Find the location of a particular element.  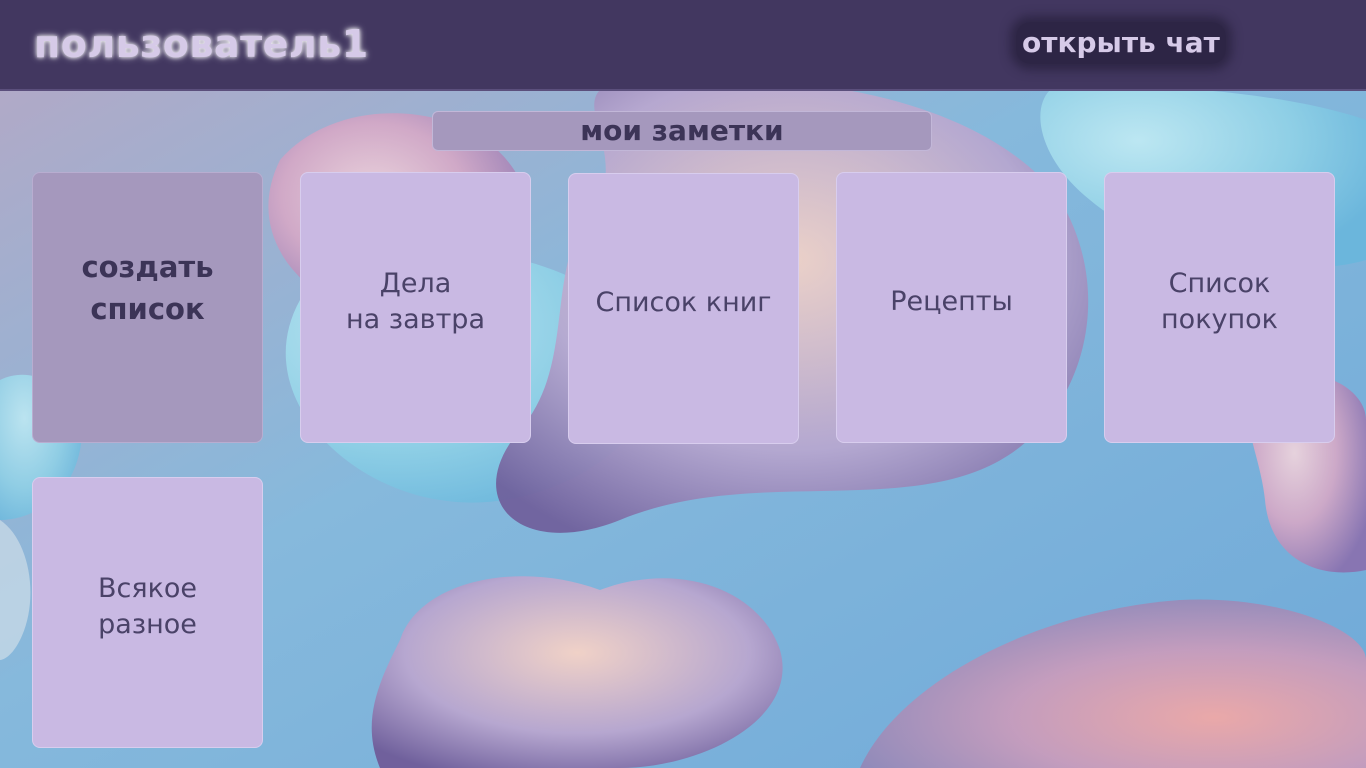

top-bar: пользователь1 открыть чат is located at coordinates (683, 45).